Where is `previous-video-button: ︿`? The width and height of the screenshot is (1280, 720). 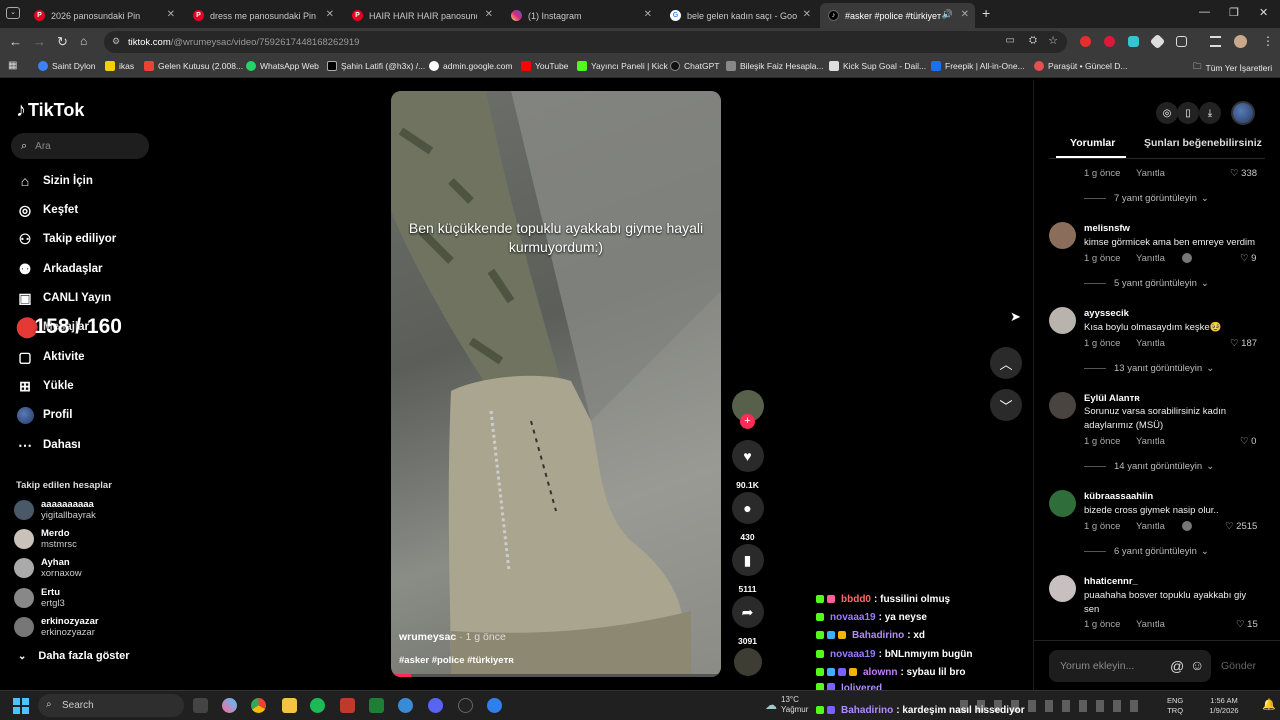
previous-video-button: ︿ is located at coordinates (1006, 363).